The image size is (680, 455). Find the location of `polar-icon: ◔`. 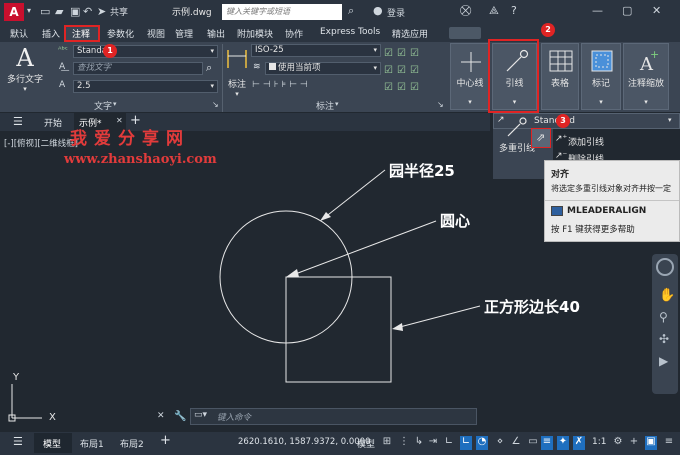

polar-icon: ◔ is located at coordinates (482, 443).